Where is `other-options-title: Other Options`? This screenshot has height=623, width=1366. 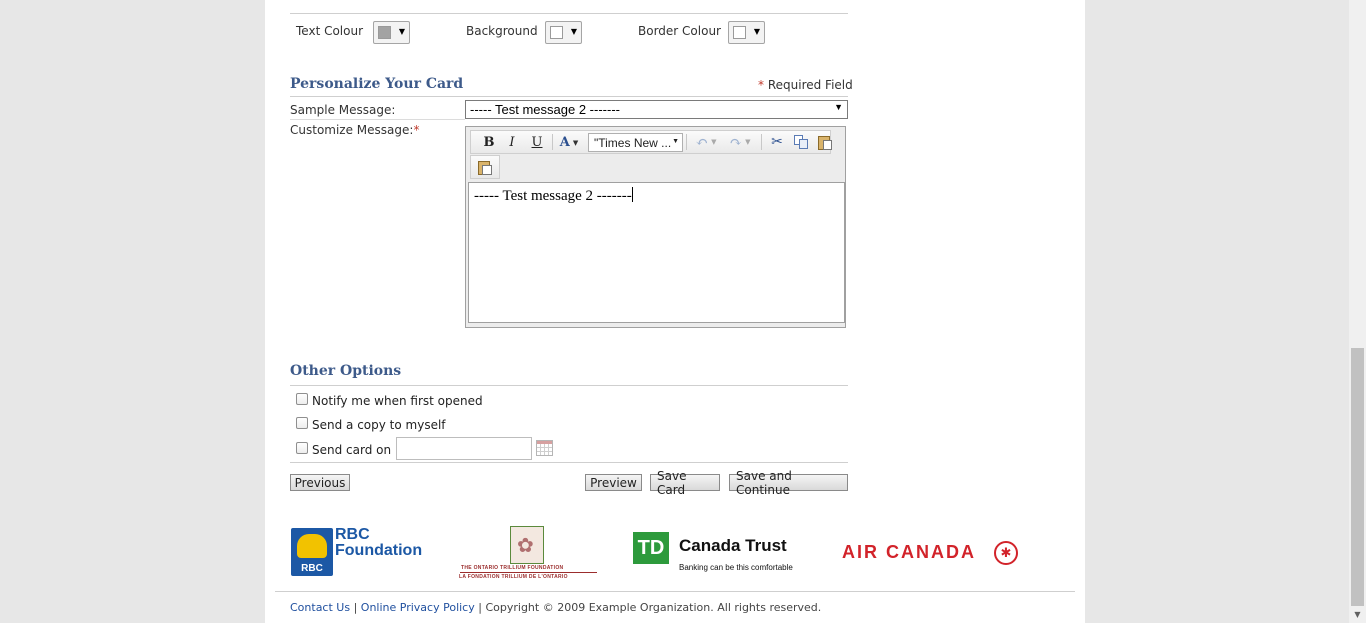
other-options-title: Other Options is located at coordinates (346, 371).